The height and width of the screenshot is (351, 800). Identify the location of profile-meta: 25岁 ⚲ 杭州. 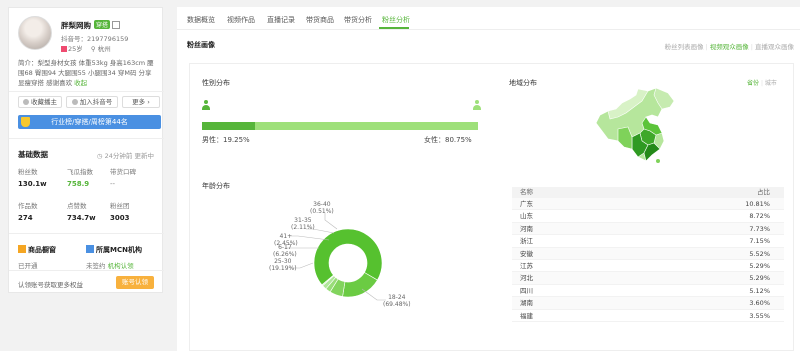
(86, 48).